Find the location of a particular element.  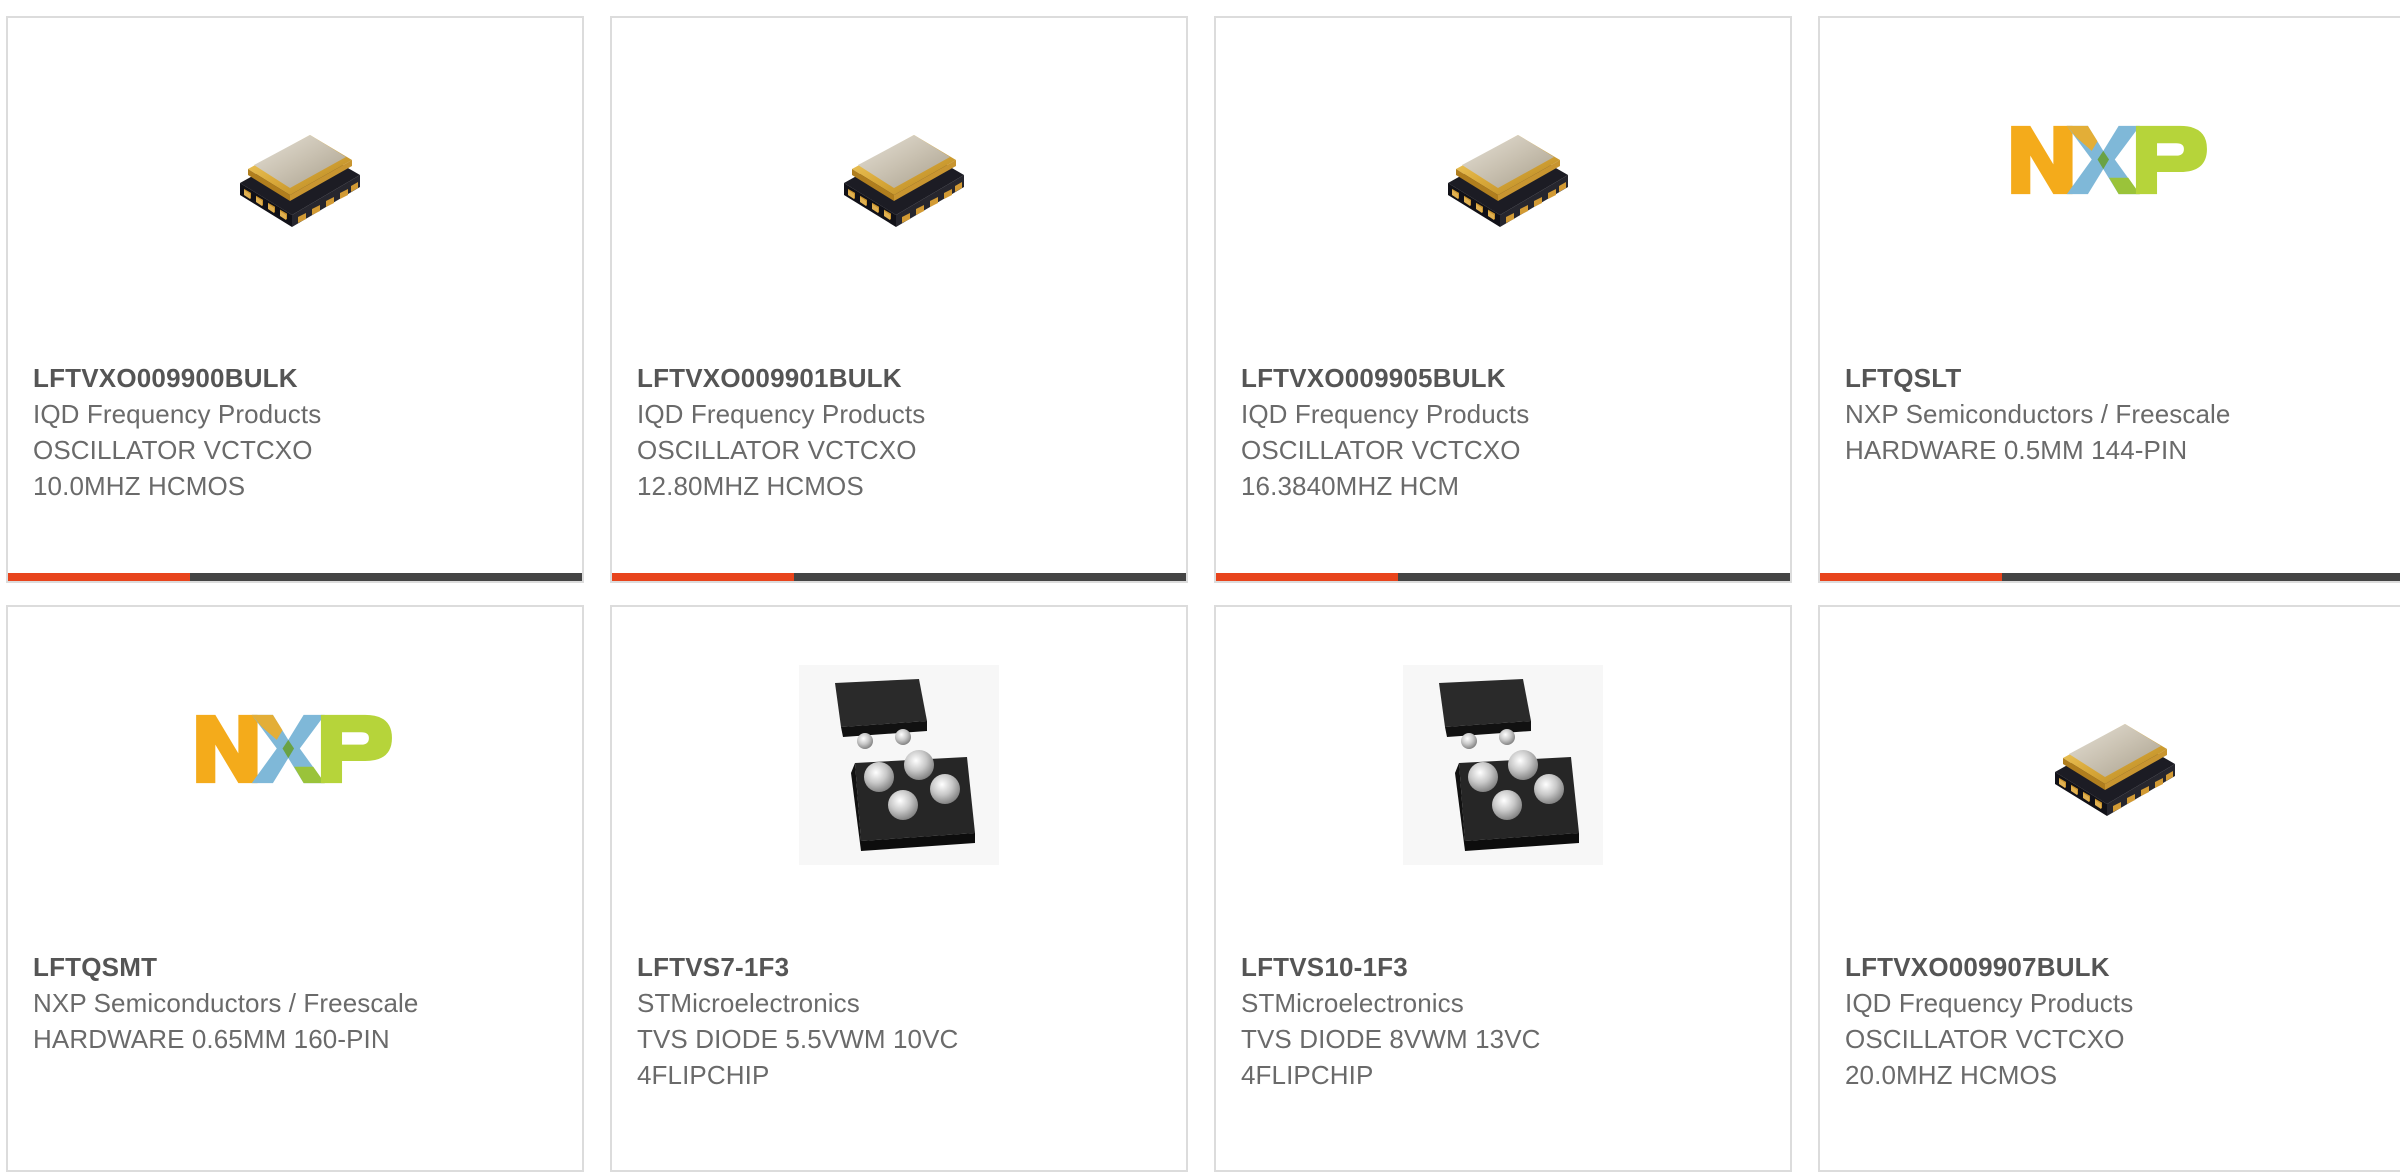

description: TVS DIODE 8VWM 13VC 4FLIPCHIP is located at coordinates (1391, 1057).